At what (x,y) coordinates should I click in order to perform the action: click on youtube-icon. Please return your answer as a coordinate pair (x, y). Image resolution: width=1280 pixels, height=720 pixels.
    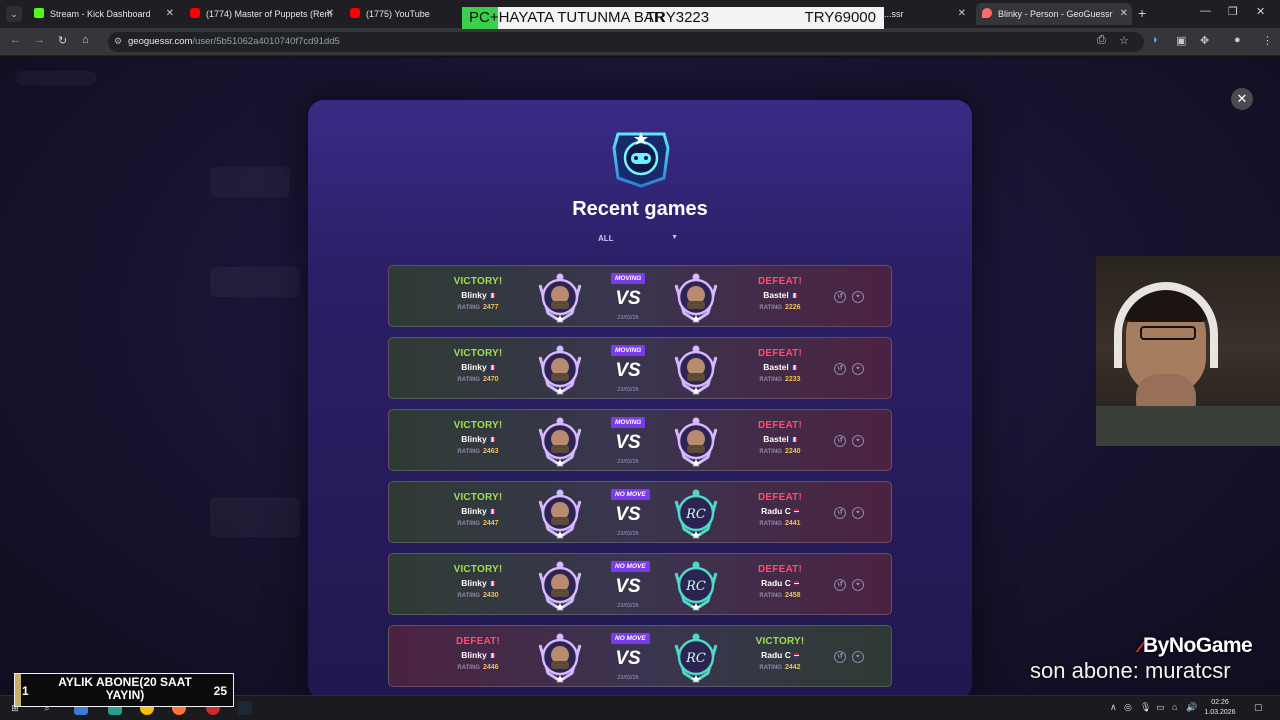
    Looking at the image, I should click on (355, 13).